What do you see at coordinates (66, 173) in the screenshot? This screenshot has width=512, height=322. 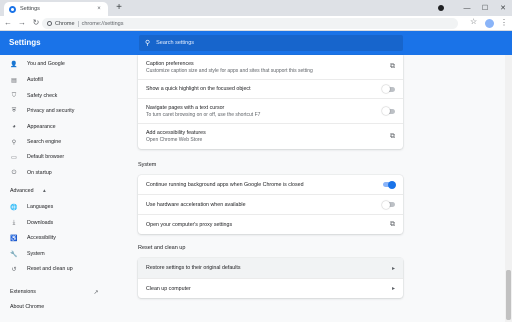 I see `sidebar-item-on-startup: ⏻ On startup` at bounding box center [66, 173].